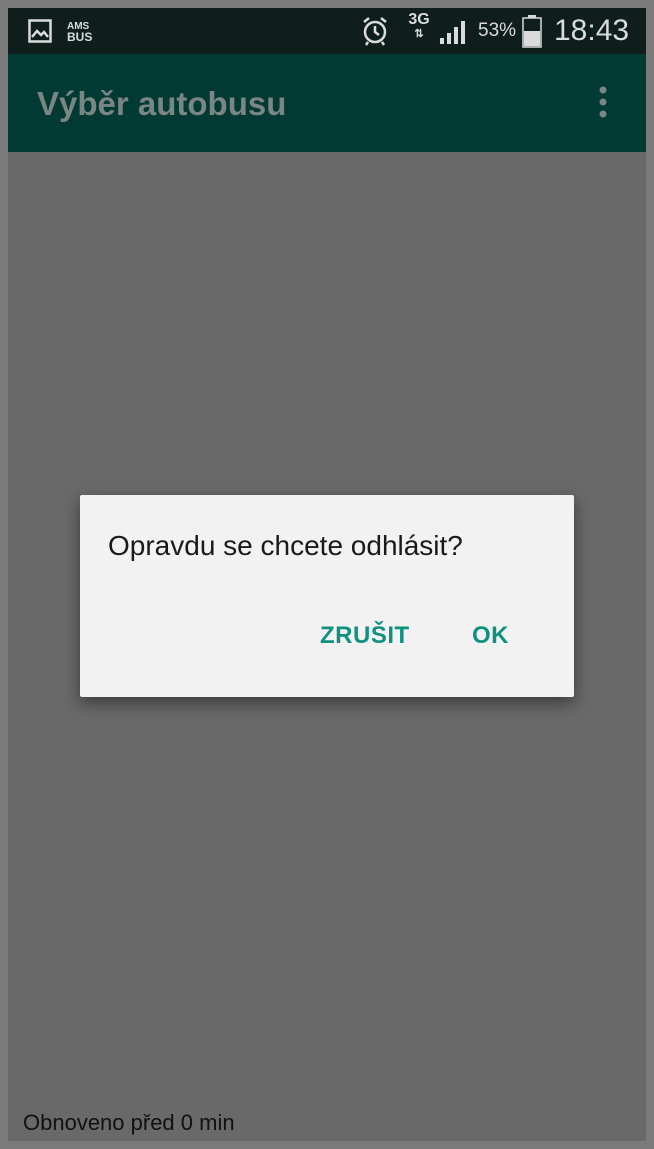 This screenshot has width=654, height=1149. What do you see at coordinates (497, 30) in the screenshot?
I see `battery-percent: 53%` at bounding box center [497, 30].